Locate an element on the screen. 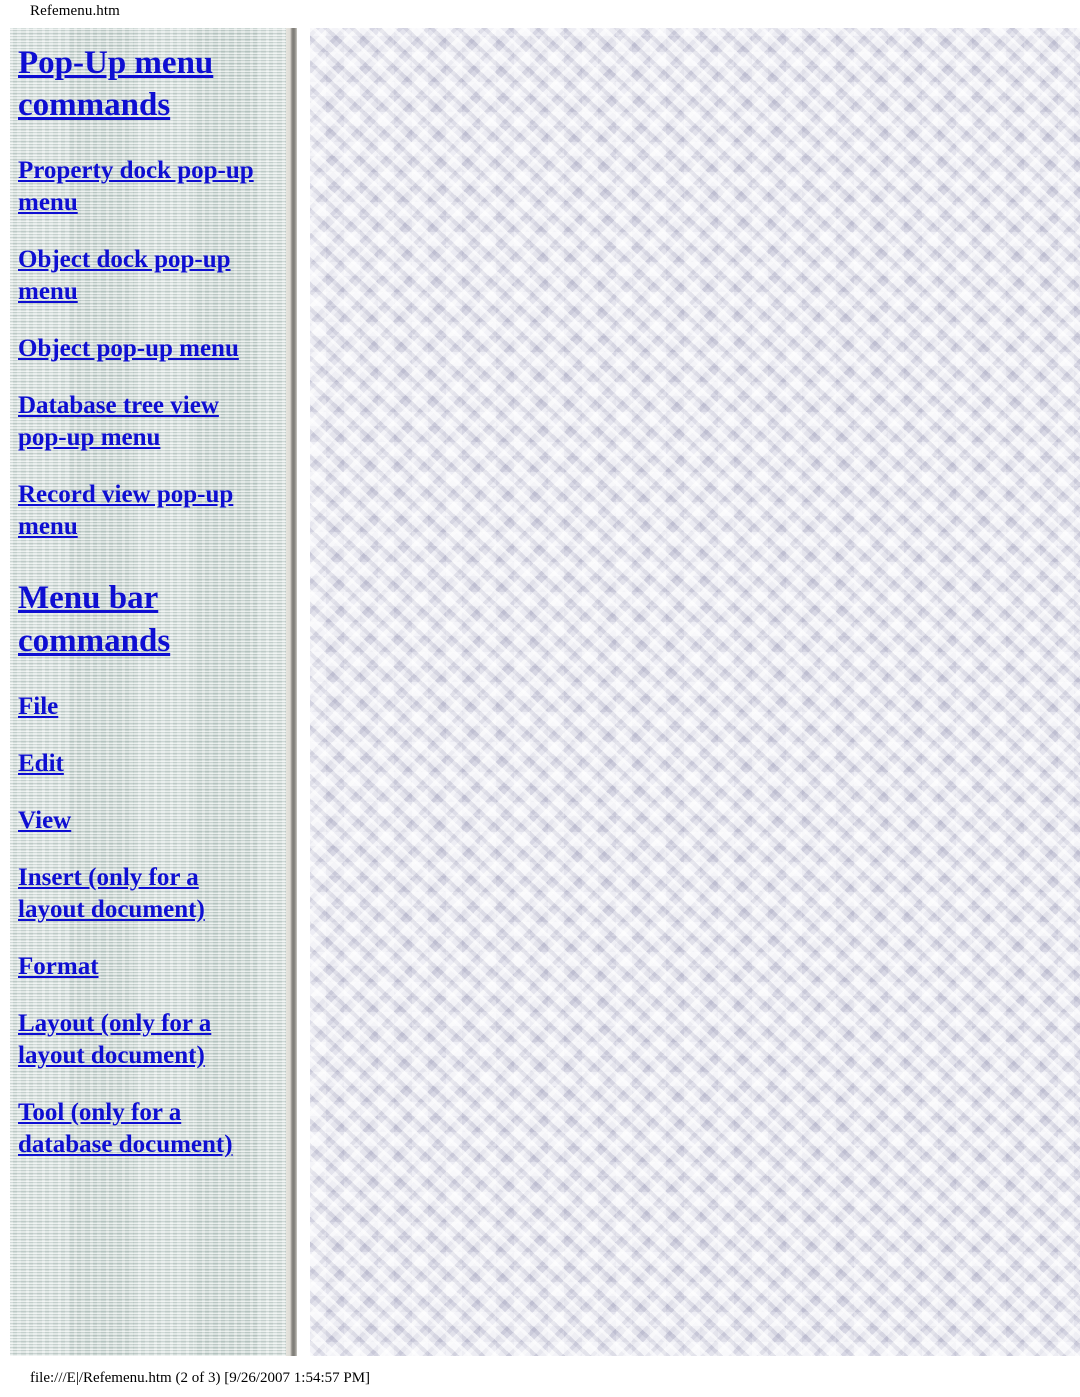 Image resolution: width=1080 pixels, height=1397 pixels. list-item: Layout (only for a layout document) is located at coordinates (143, 1040).